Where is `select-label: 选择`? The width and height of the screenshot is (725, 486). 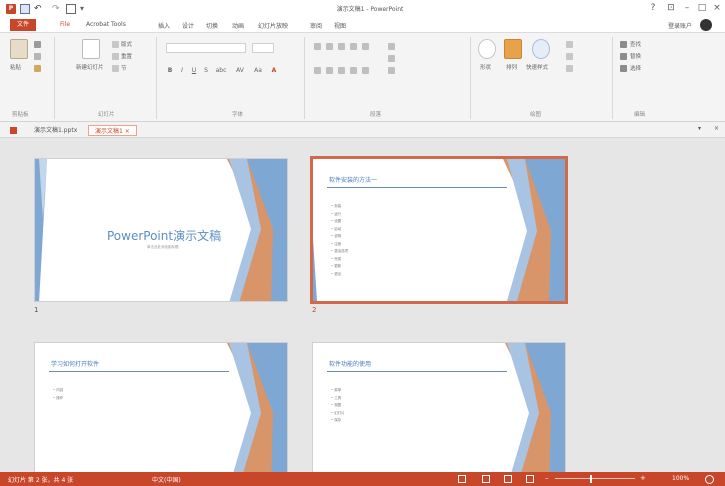 select-label: 选择 is located at coordinates (635, 68).